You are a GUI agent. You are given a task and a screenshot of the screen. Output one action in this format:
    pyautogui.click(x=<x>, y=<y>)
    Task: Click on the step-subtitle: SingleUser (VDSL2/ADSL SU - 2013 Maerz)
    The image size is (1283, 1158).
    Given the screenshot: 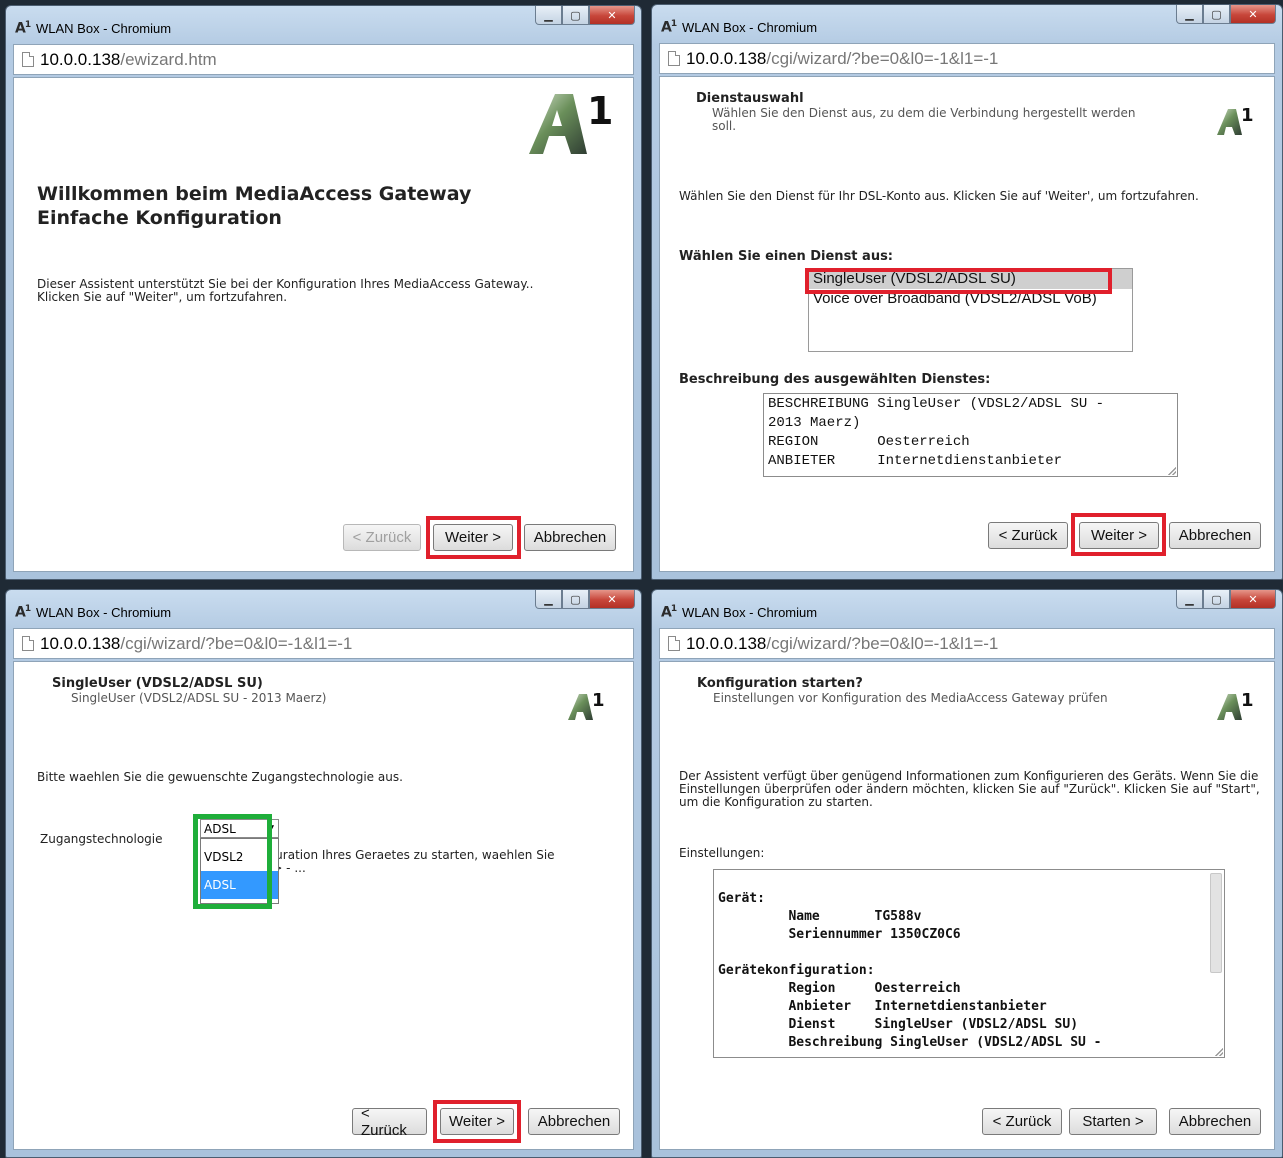 What is the action you would take?
    pyautogui.click(x=199, y=698)
    